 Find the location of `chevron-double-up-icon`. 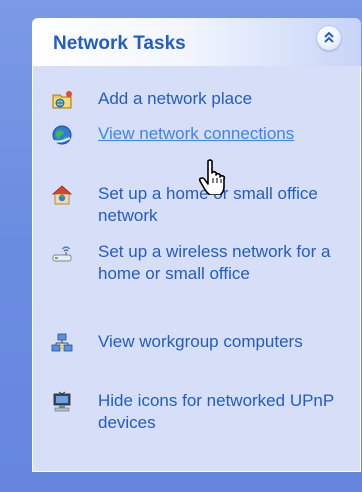

chevron-double-up-icon is located at coordinates (329, 37).